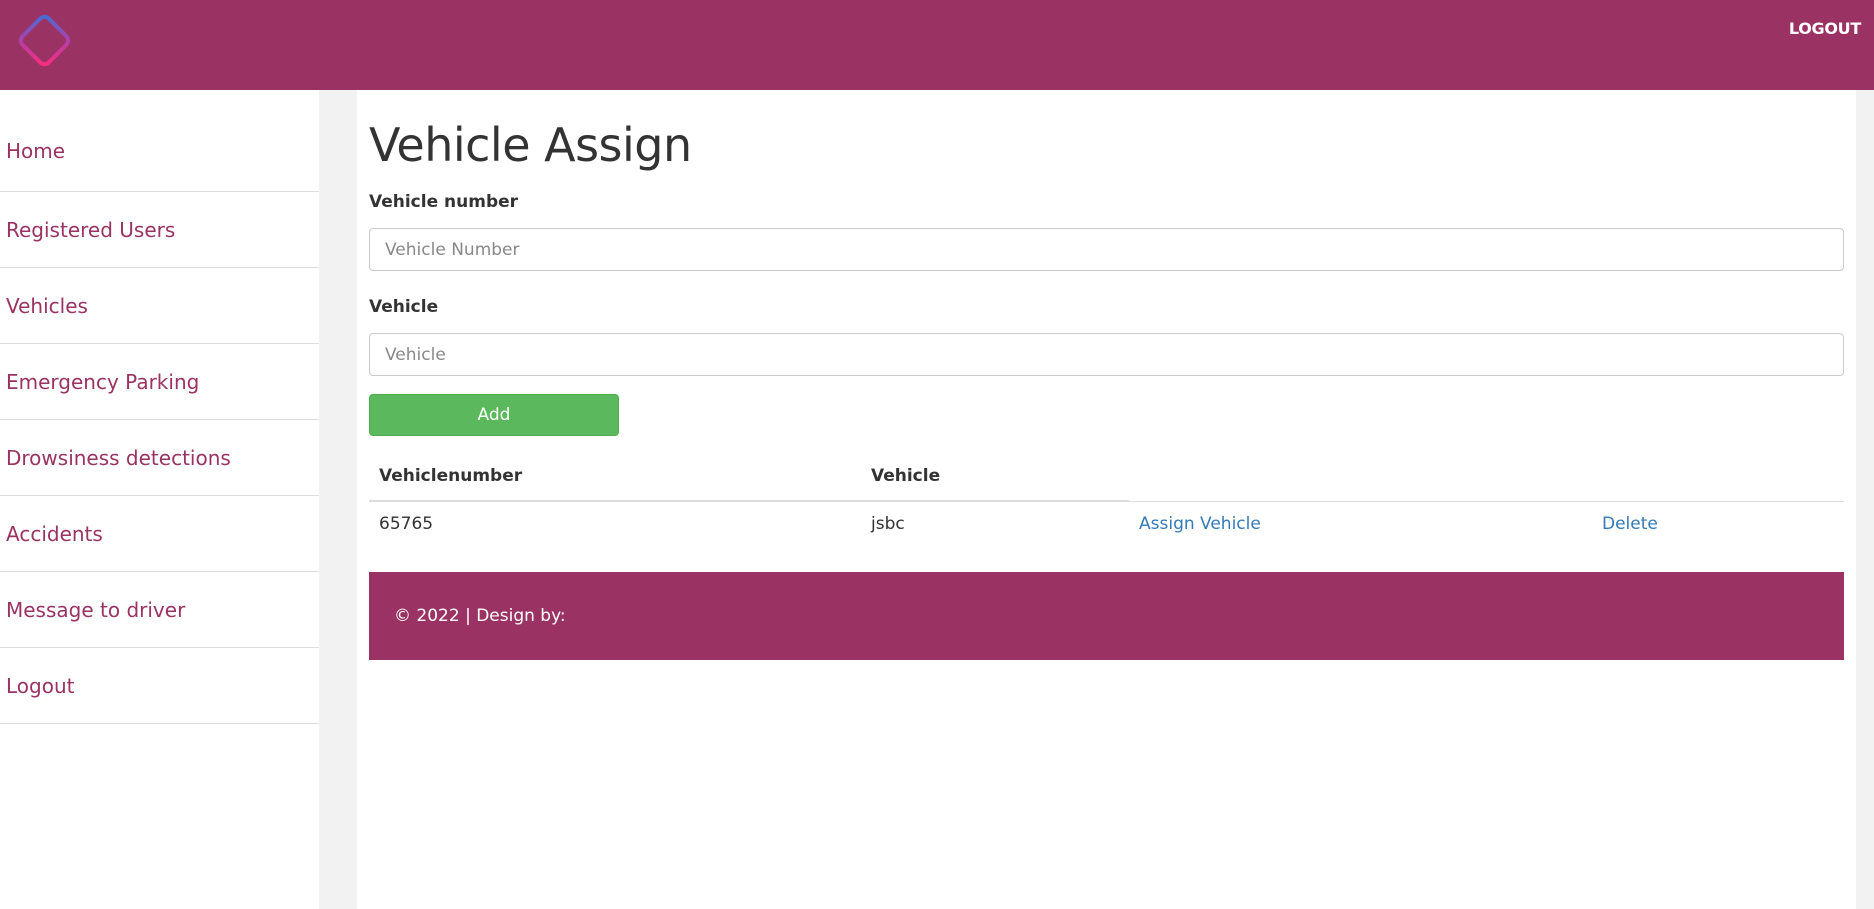  Describe the element at coordinates (1360, 523) in the screenshot. I see `cell-assign: Assign Vehicle` at that location.